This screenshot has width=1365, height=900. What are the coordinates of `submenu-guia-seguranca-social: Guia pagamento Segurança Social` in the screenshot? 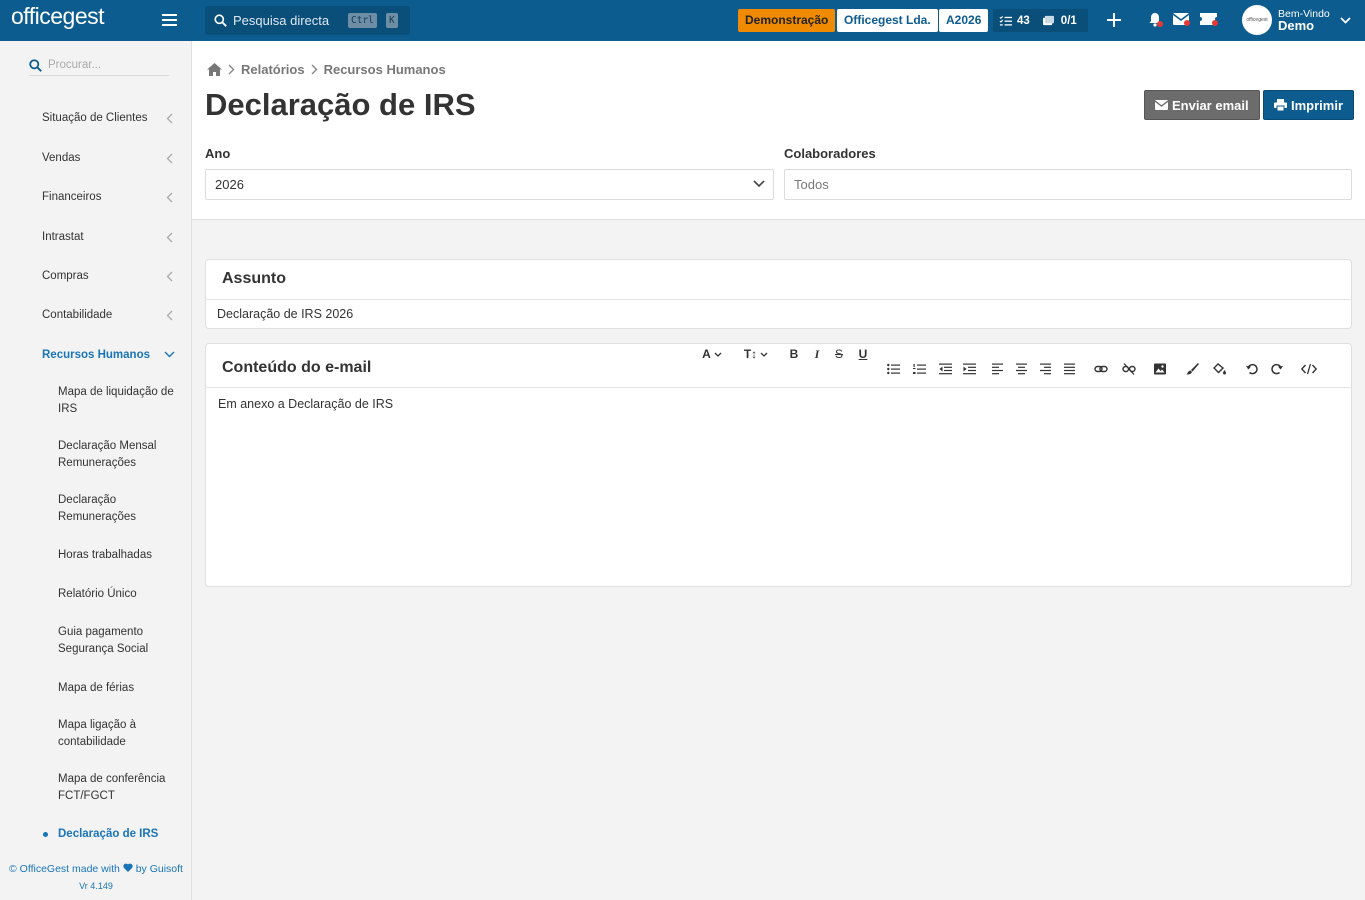 It's located at (120, 641).